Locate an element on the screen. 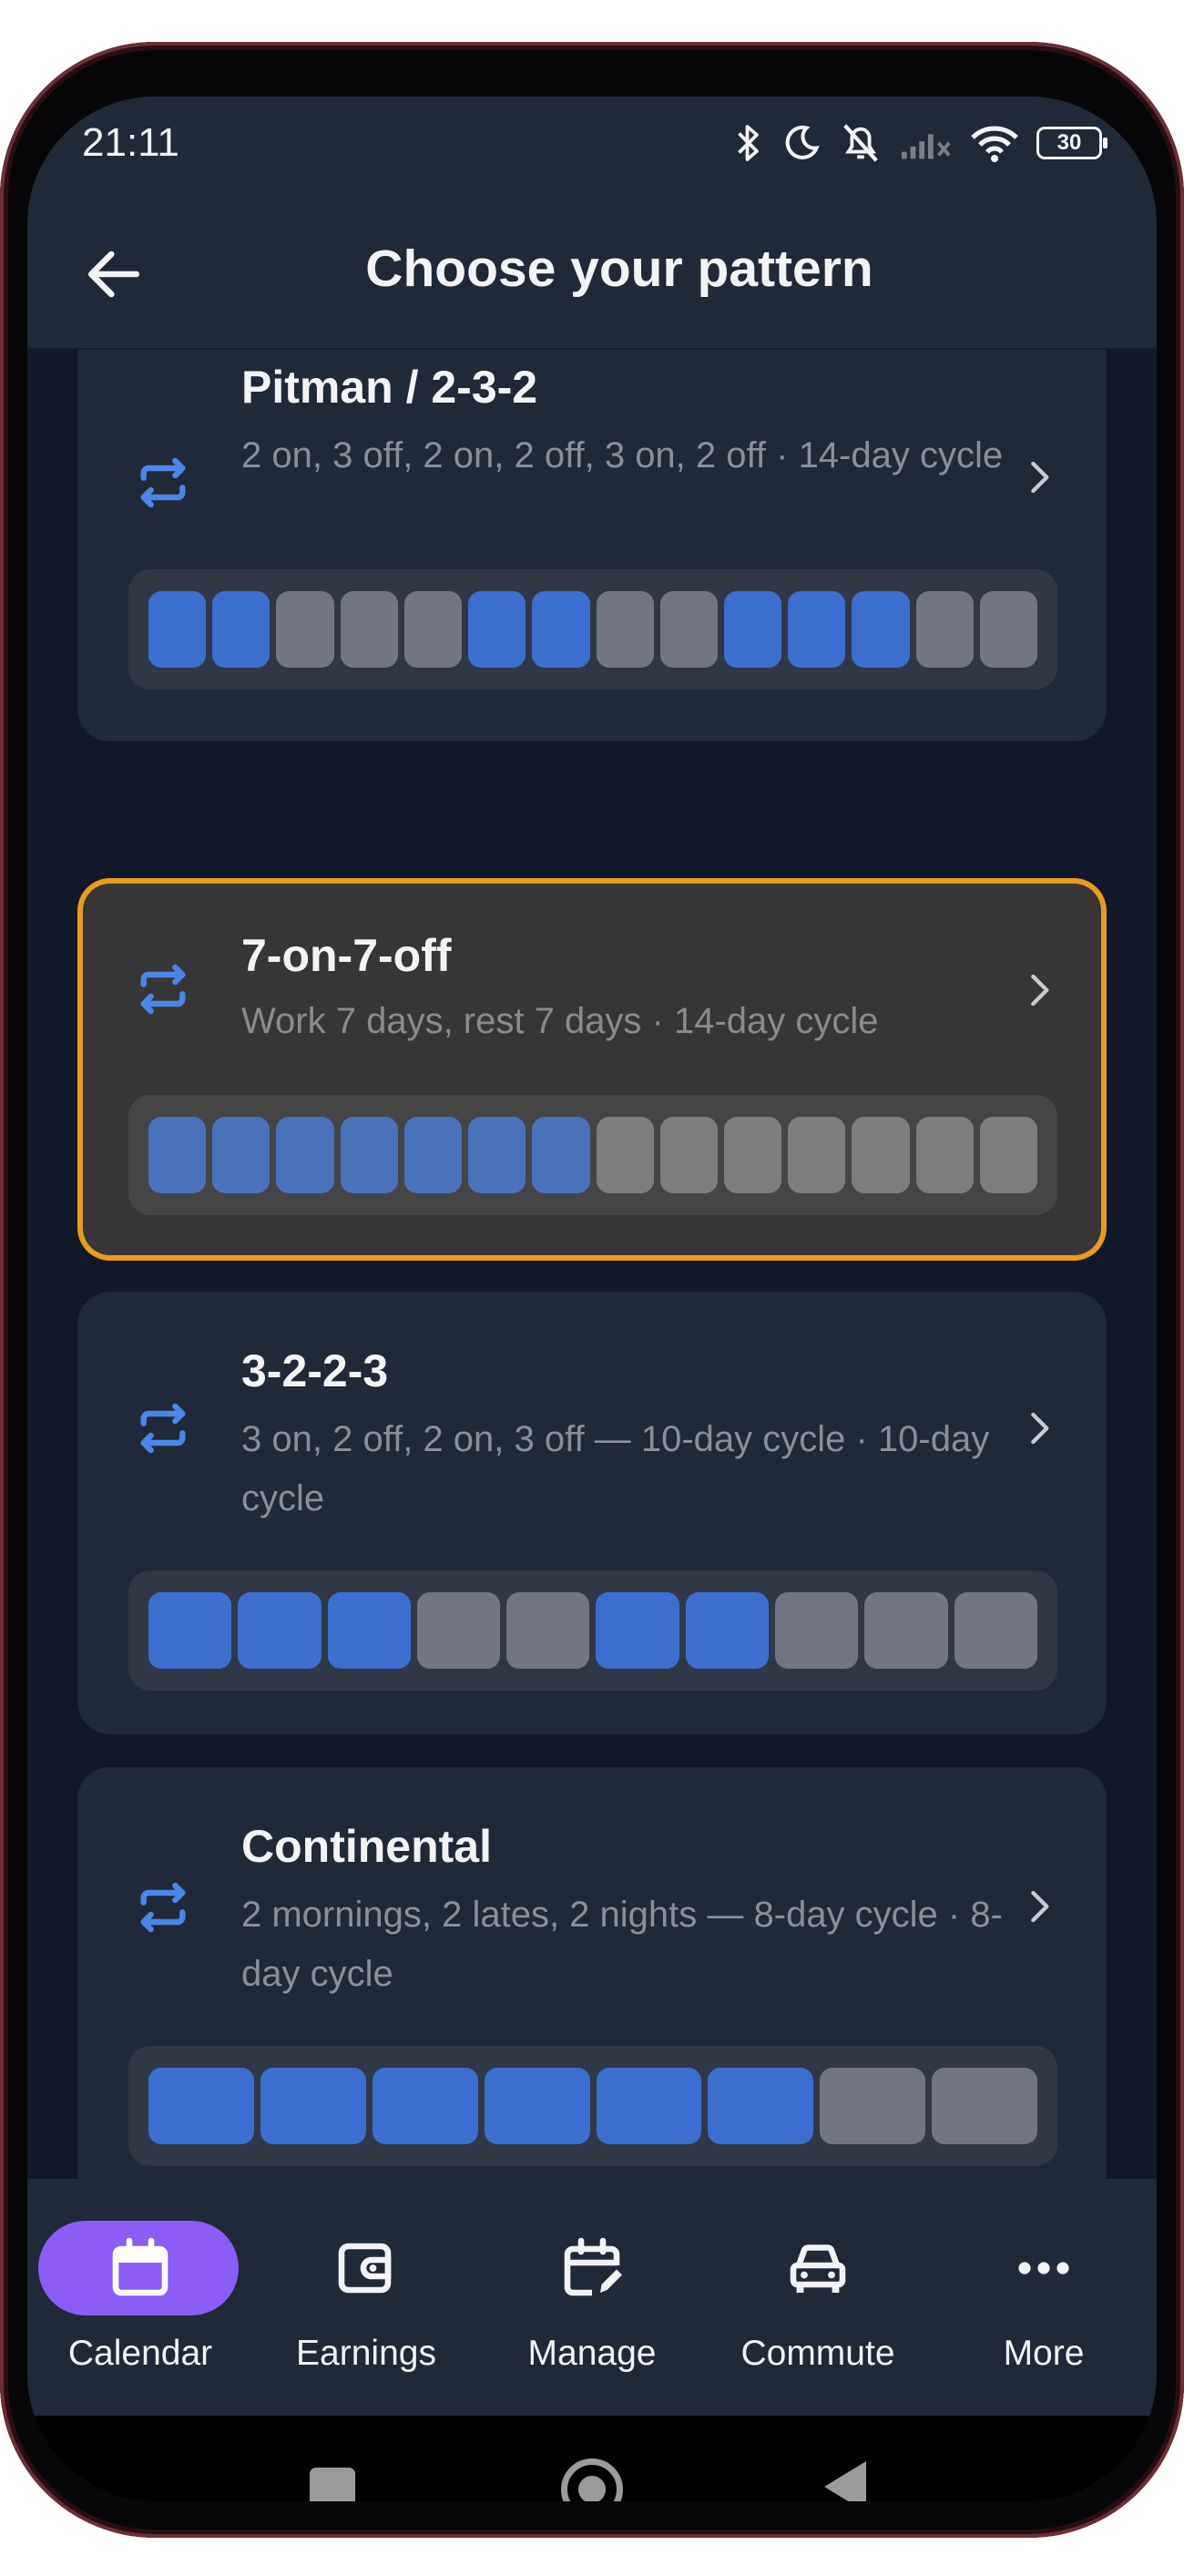 This screenshot has width=1184, height=2576. status-bar: 21:11 30 is located at coordinates (592, 147).